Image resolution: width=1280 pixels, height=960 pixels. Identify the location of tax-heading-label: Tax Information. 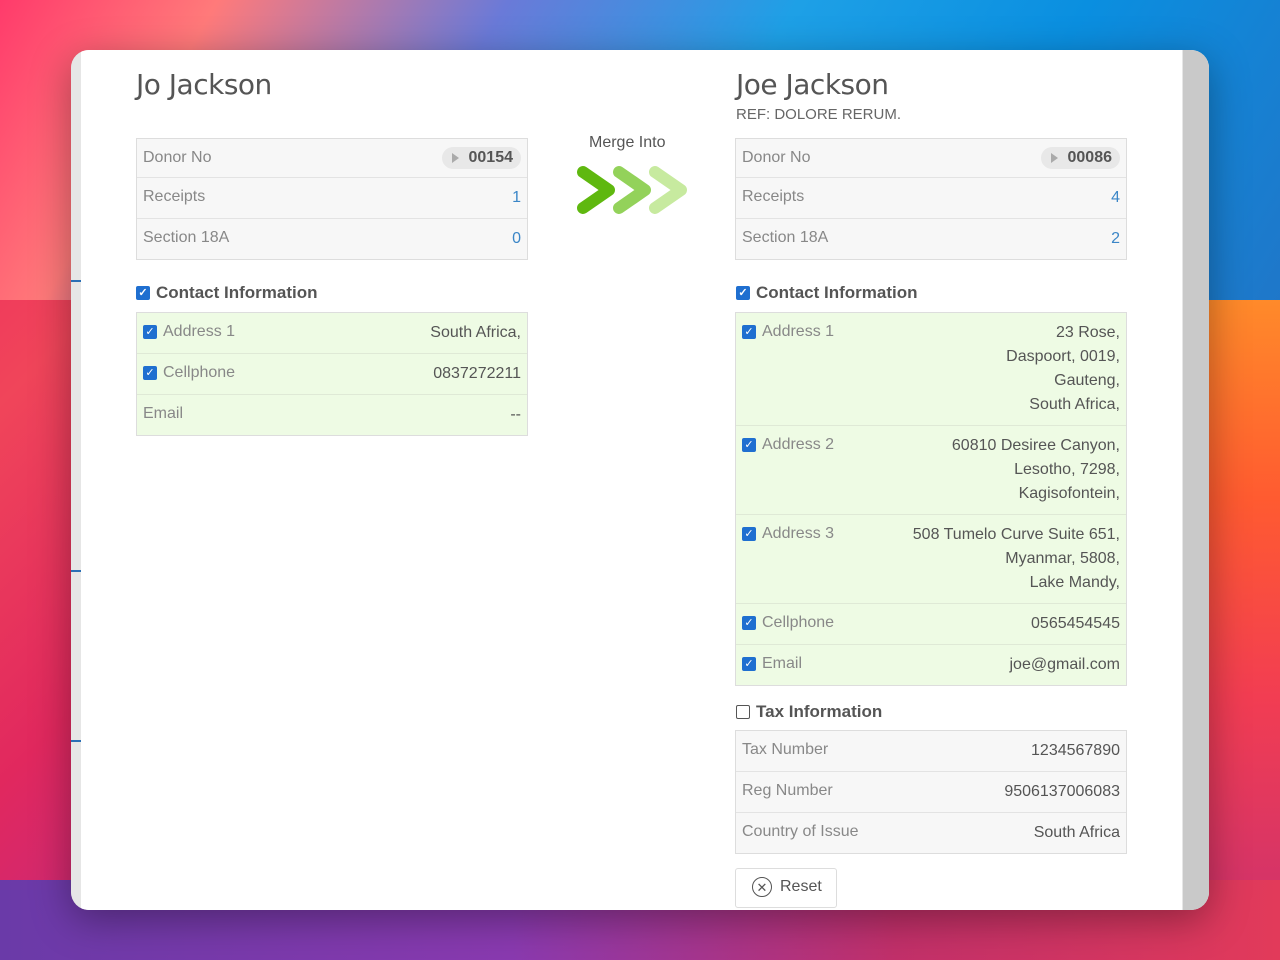
(819, 711).